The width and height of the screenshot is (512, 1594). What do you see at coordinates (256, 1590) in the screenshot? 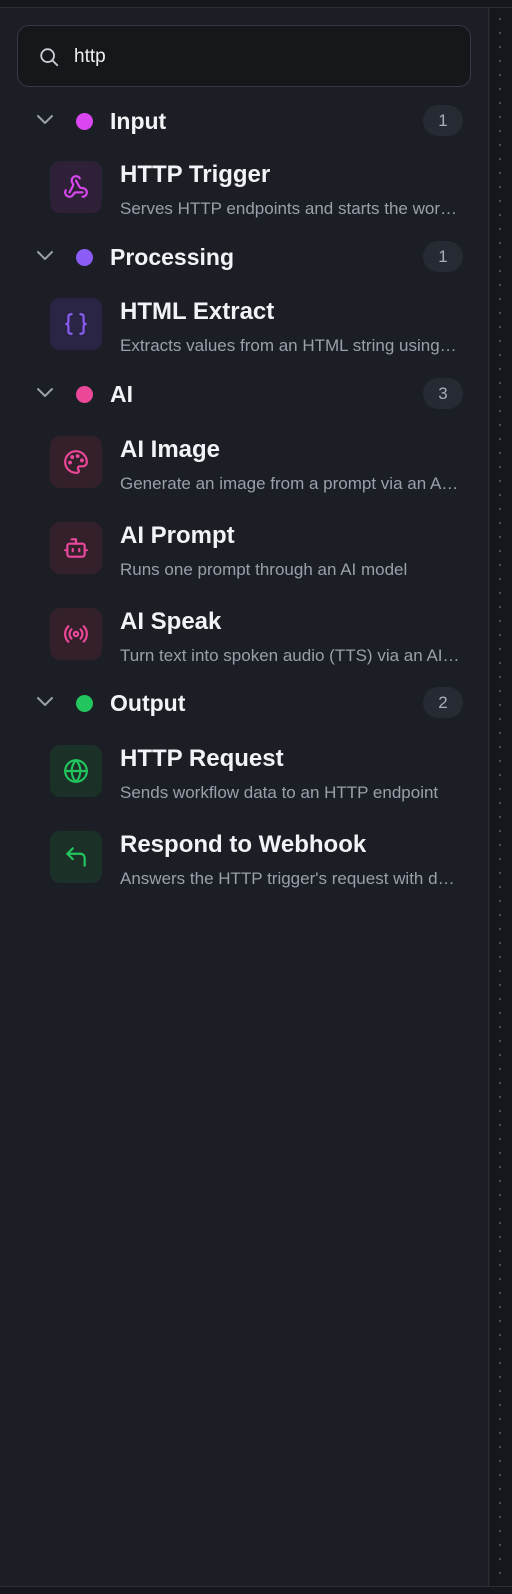
I see `bottom-border` at bounding box center [256, 1590].